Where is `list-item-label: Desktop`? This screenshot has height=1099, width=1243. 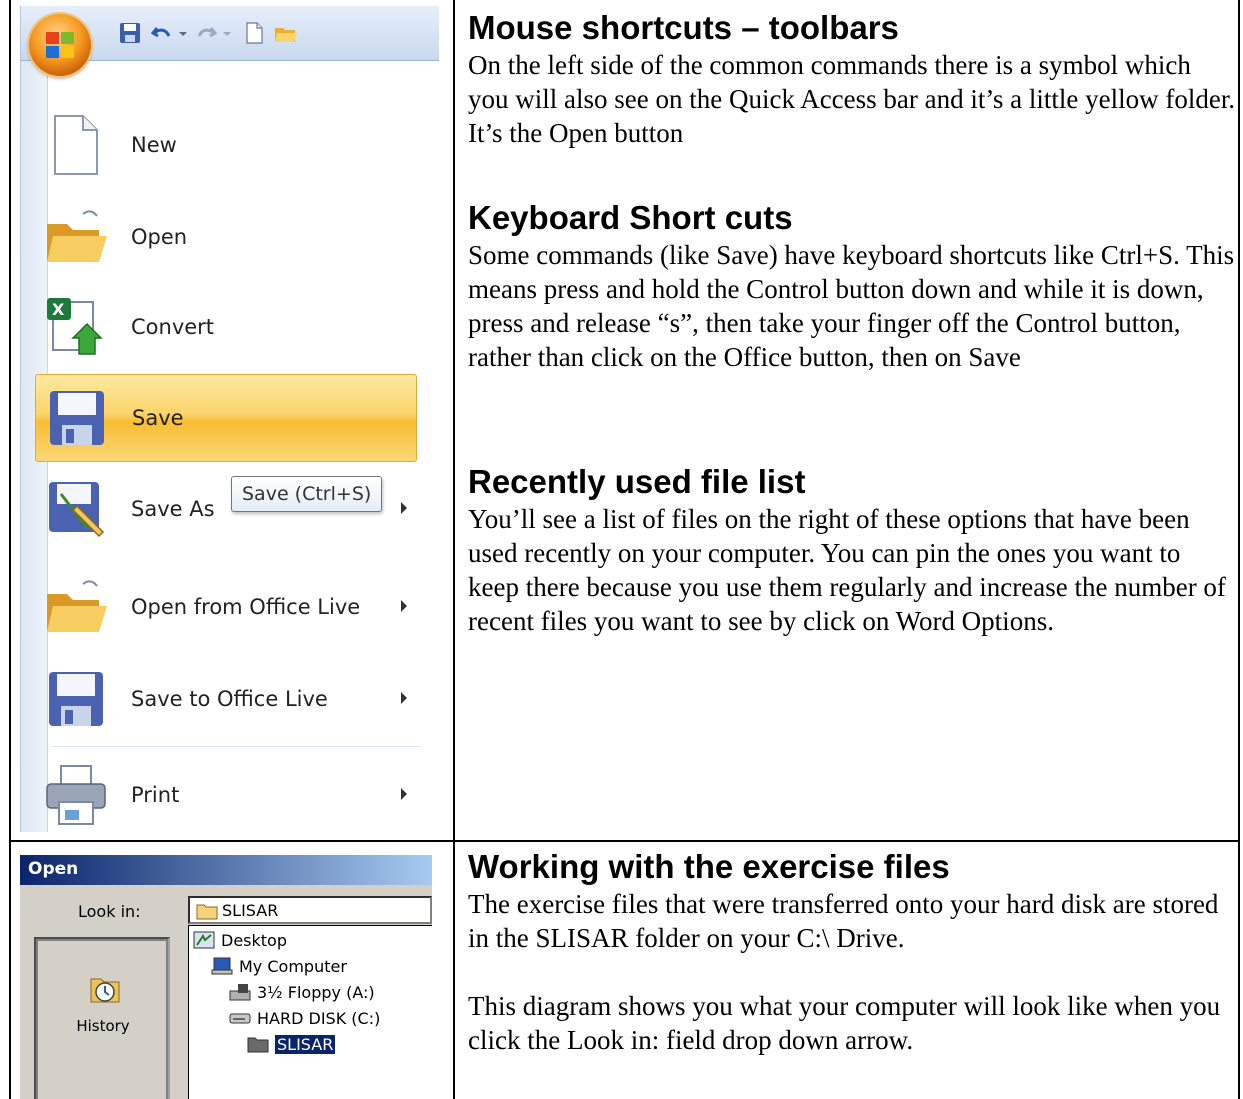
list-item-label: Desktop is located at coordinates (254, 940).